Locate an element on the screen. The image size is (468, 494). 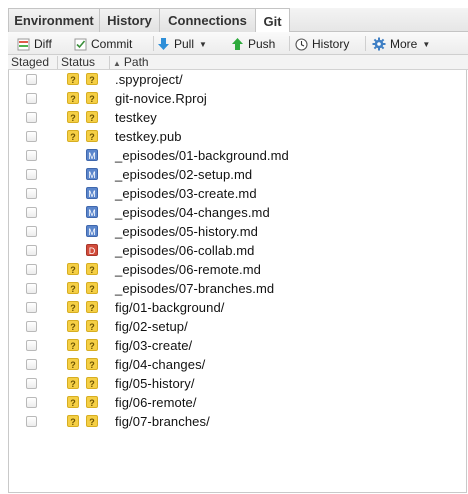
commit-icon is located at coordinates (80, 44).